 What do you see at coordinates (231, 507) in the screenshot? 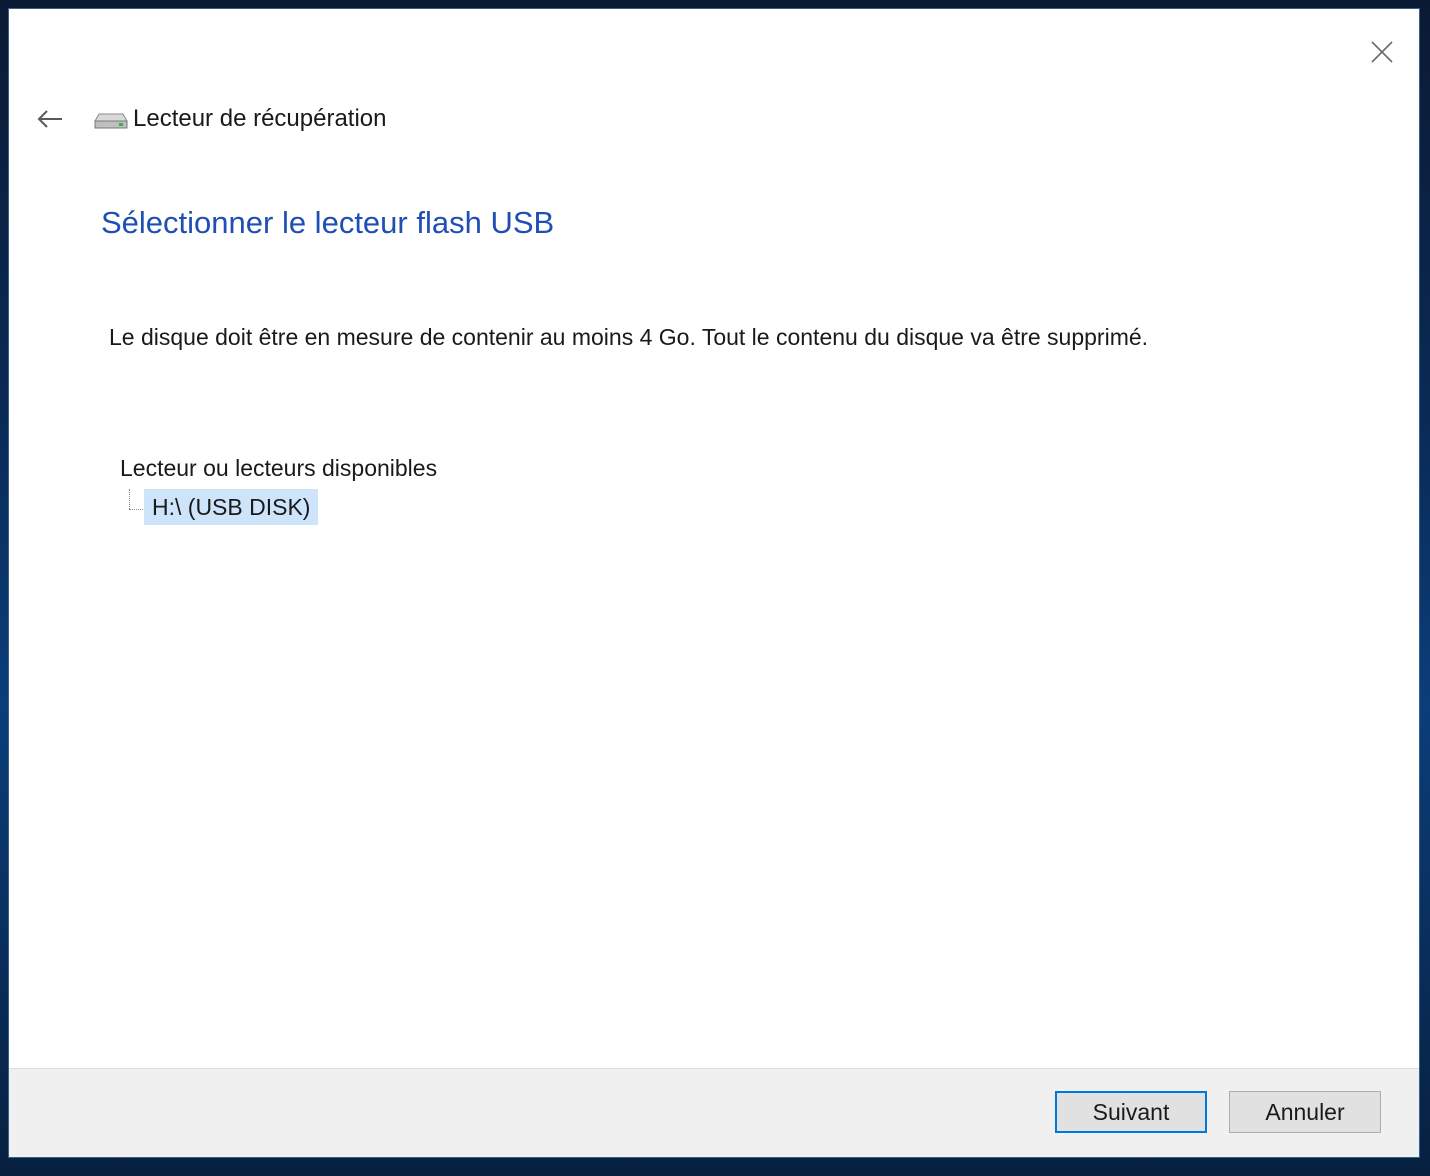
I see `drive-item-label: H:\ (USB DISK)` at bounding box center [231, 507].